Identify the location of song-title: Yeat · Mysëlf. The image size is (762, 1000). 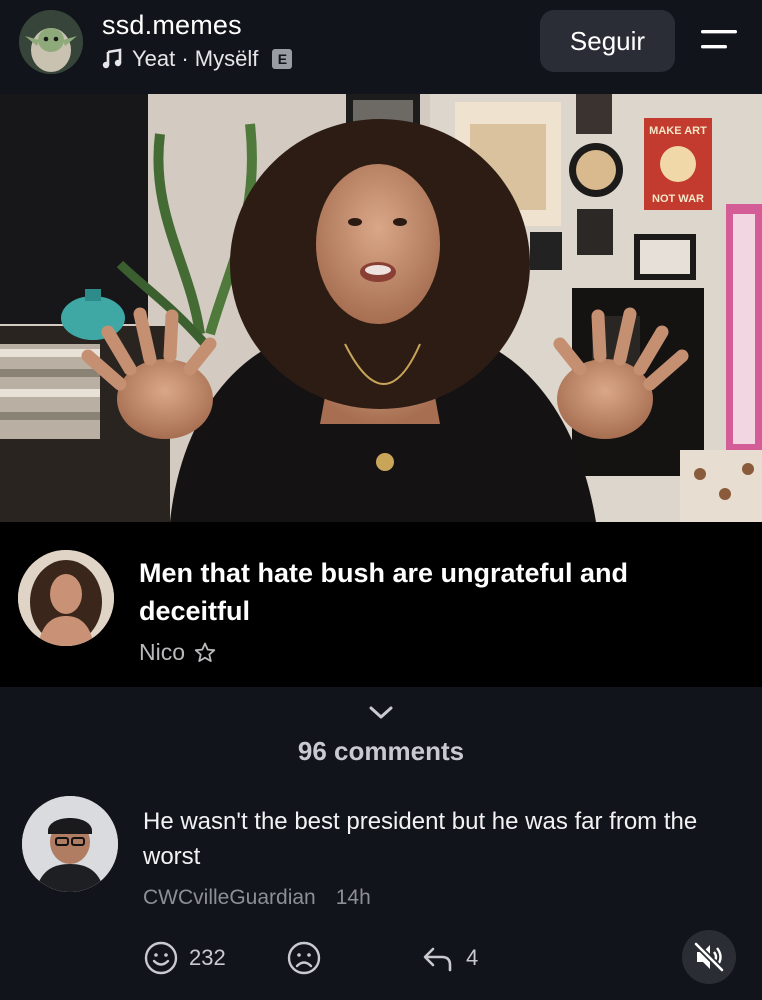
(195, 58).